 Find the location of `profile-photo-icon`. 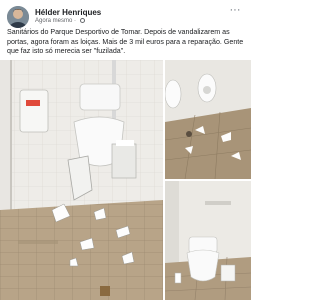

profile-photo-icon is located at coordinates (18, 17).